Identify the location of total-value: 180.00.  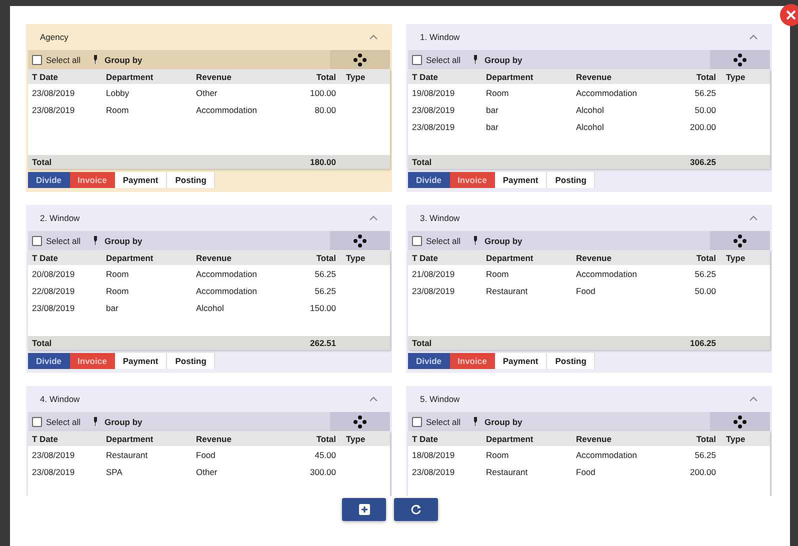
(322, 162).